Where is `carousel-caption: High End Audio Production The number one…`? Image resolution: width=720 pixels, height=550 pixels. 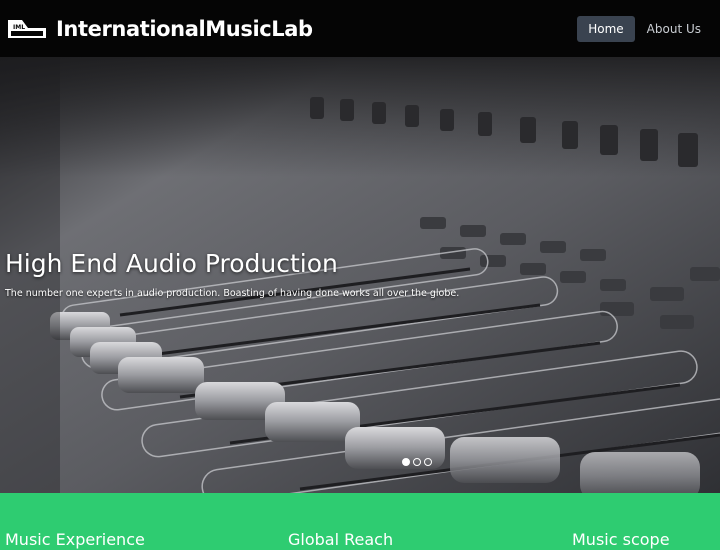
carousel-caption: High End Audio Production The number one… is located at coordinates (355, 274).